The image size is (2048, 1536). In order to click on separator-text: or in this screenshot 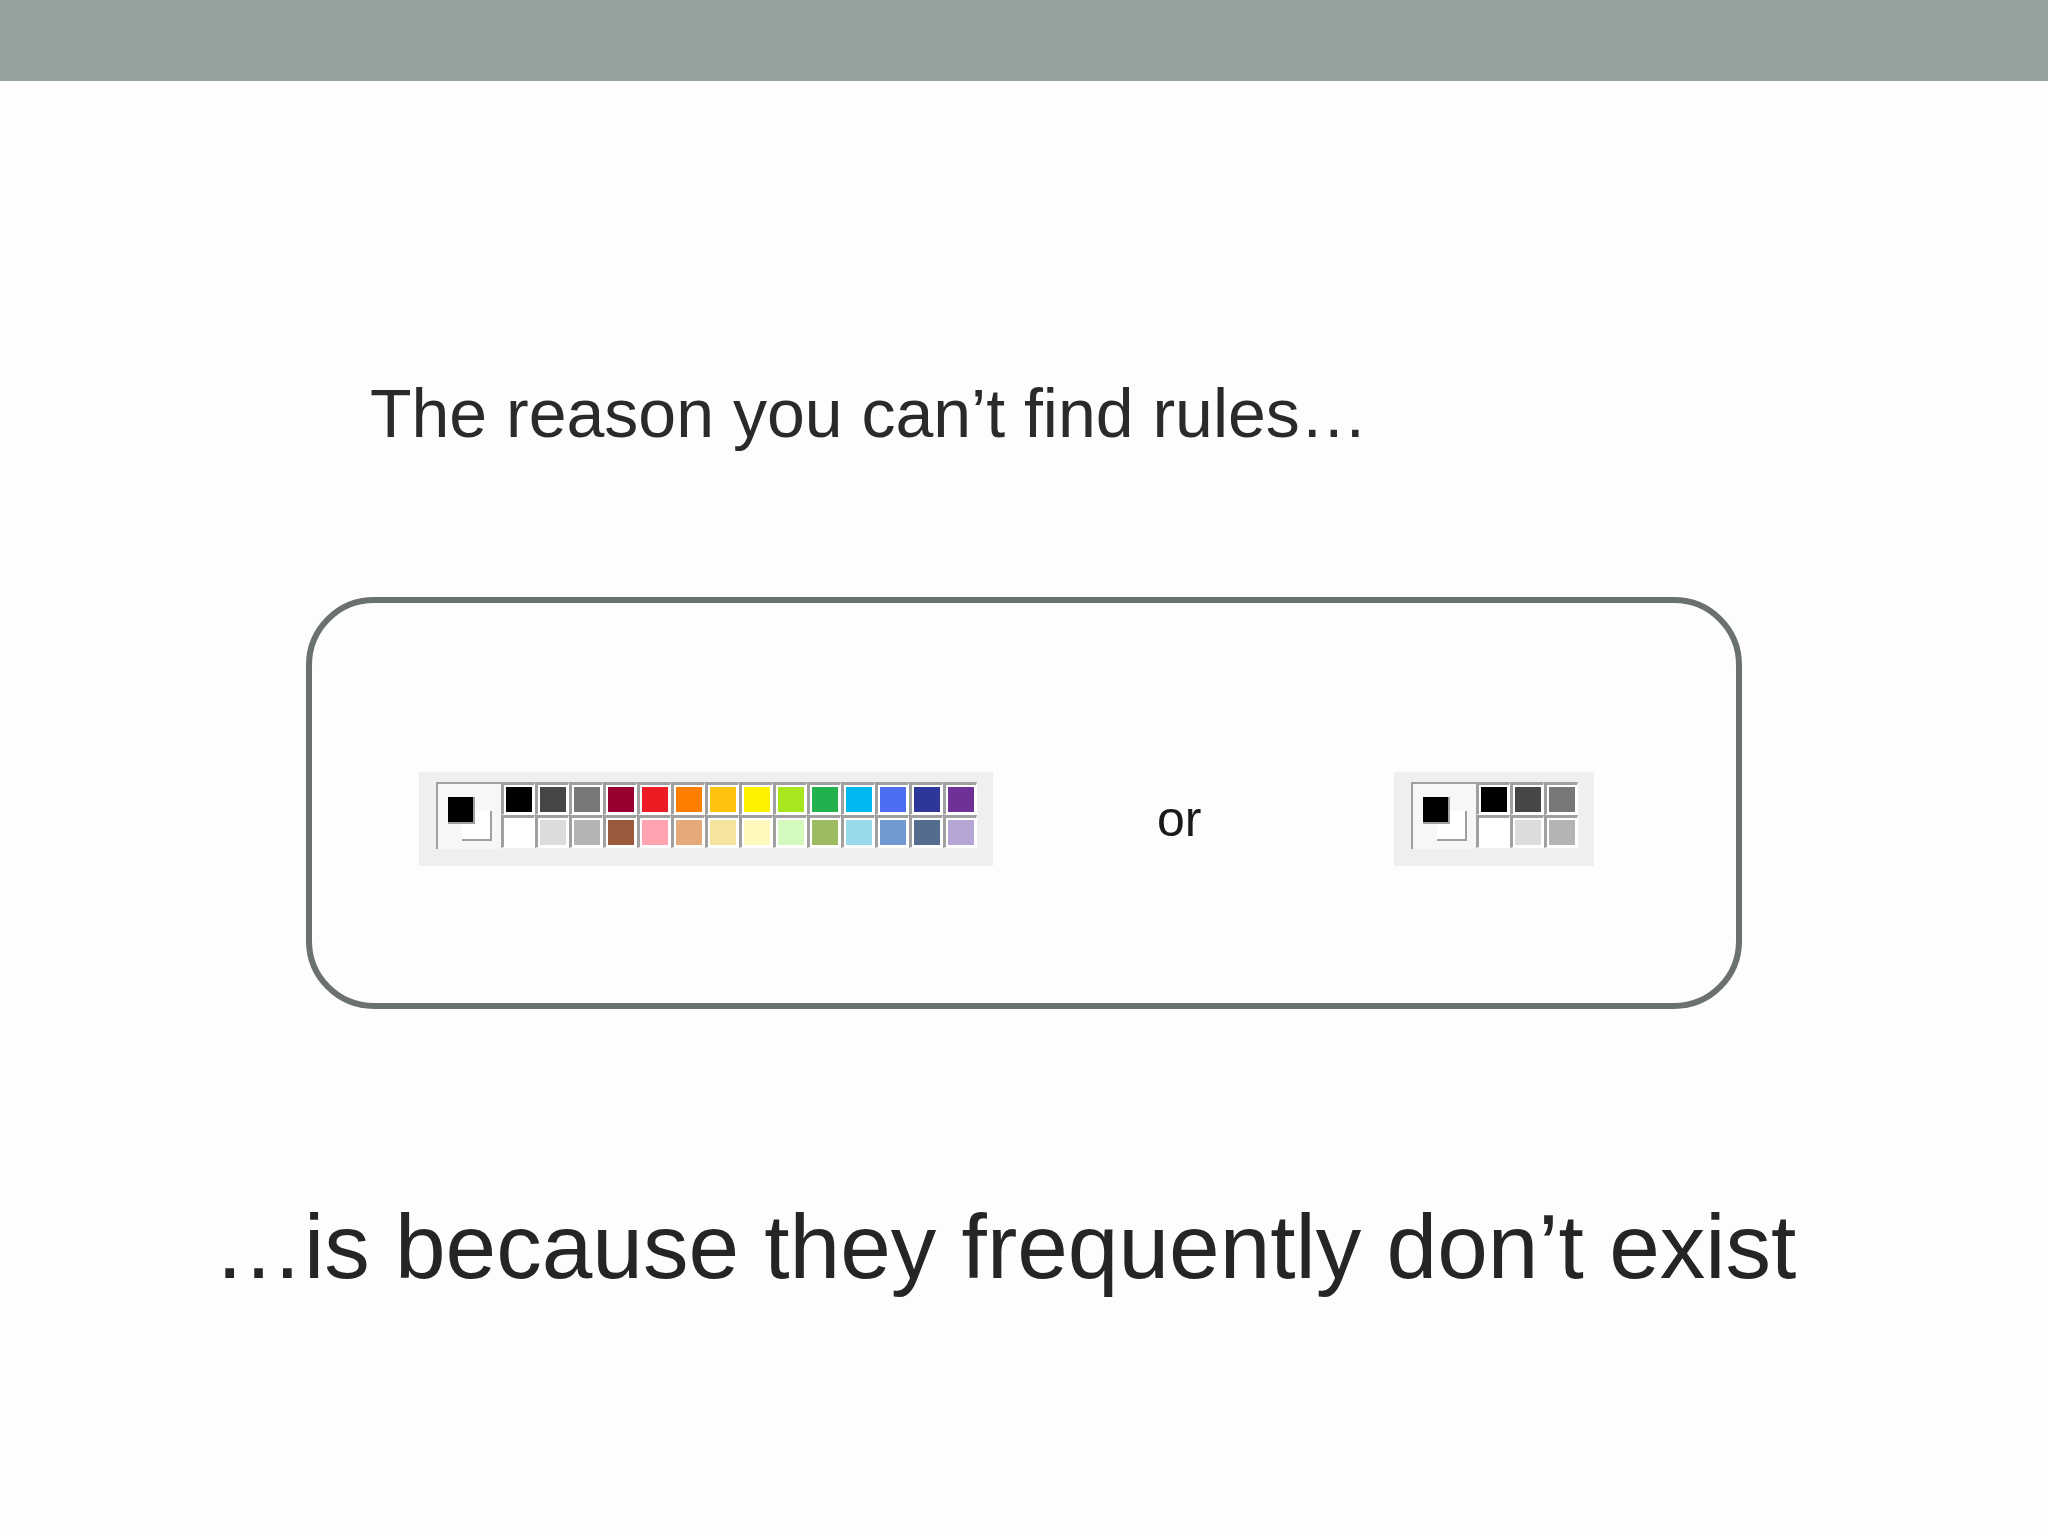, I will do `click(1179, 820)`.